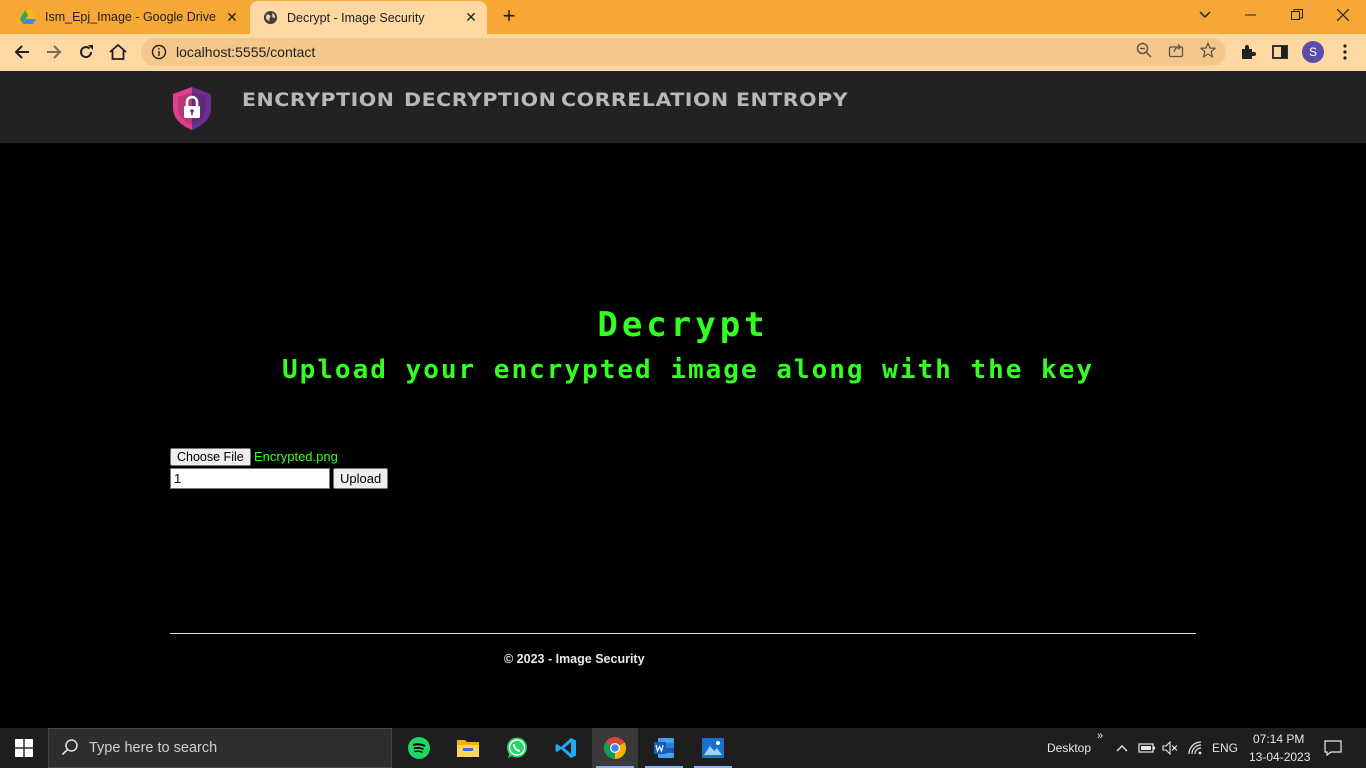  I want to click on whatsapp-icon, so click(517, 748).